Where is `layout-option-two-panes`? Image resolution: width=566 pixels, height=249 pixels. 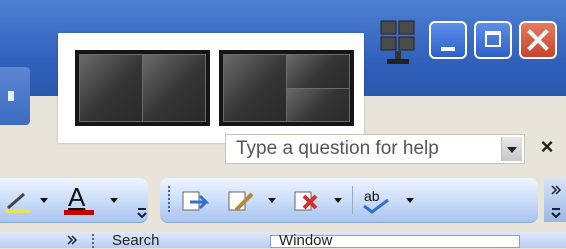 layout-option-two-panes is located at coordinates (142, 88).